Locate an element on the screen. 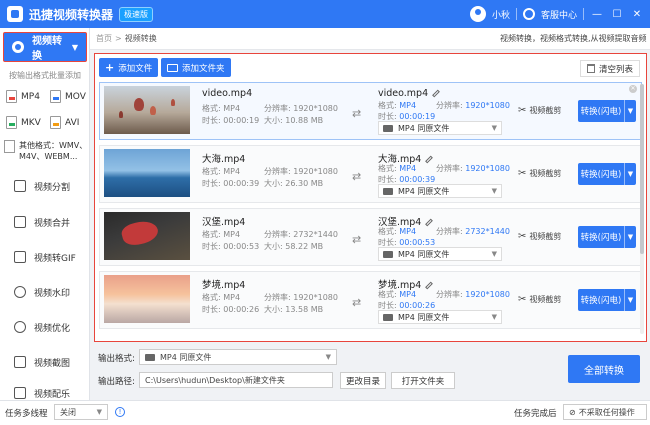 Image resolution: width=650 pixels, height=425 pixels. minimize-button: — is located at coordinates (597, 14).